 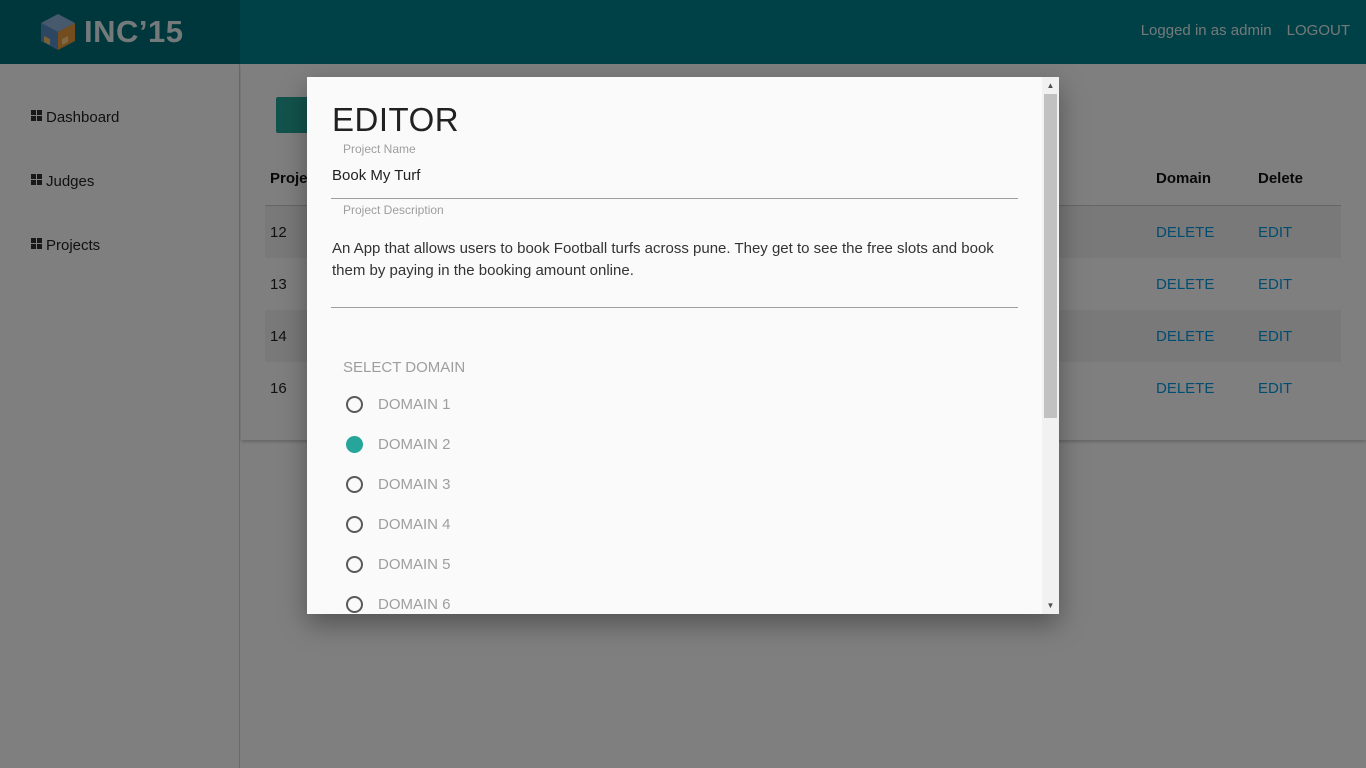 I want to click on domain-radio-label: DOMAIN 2, so click(x=414, y=444).